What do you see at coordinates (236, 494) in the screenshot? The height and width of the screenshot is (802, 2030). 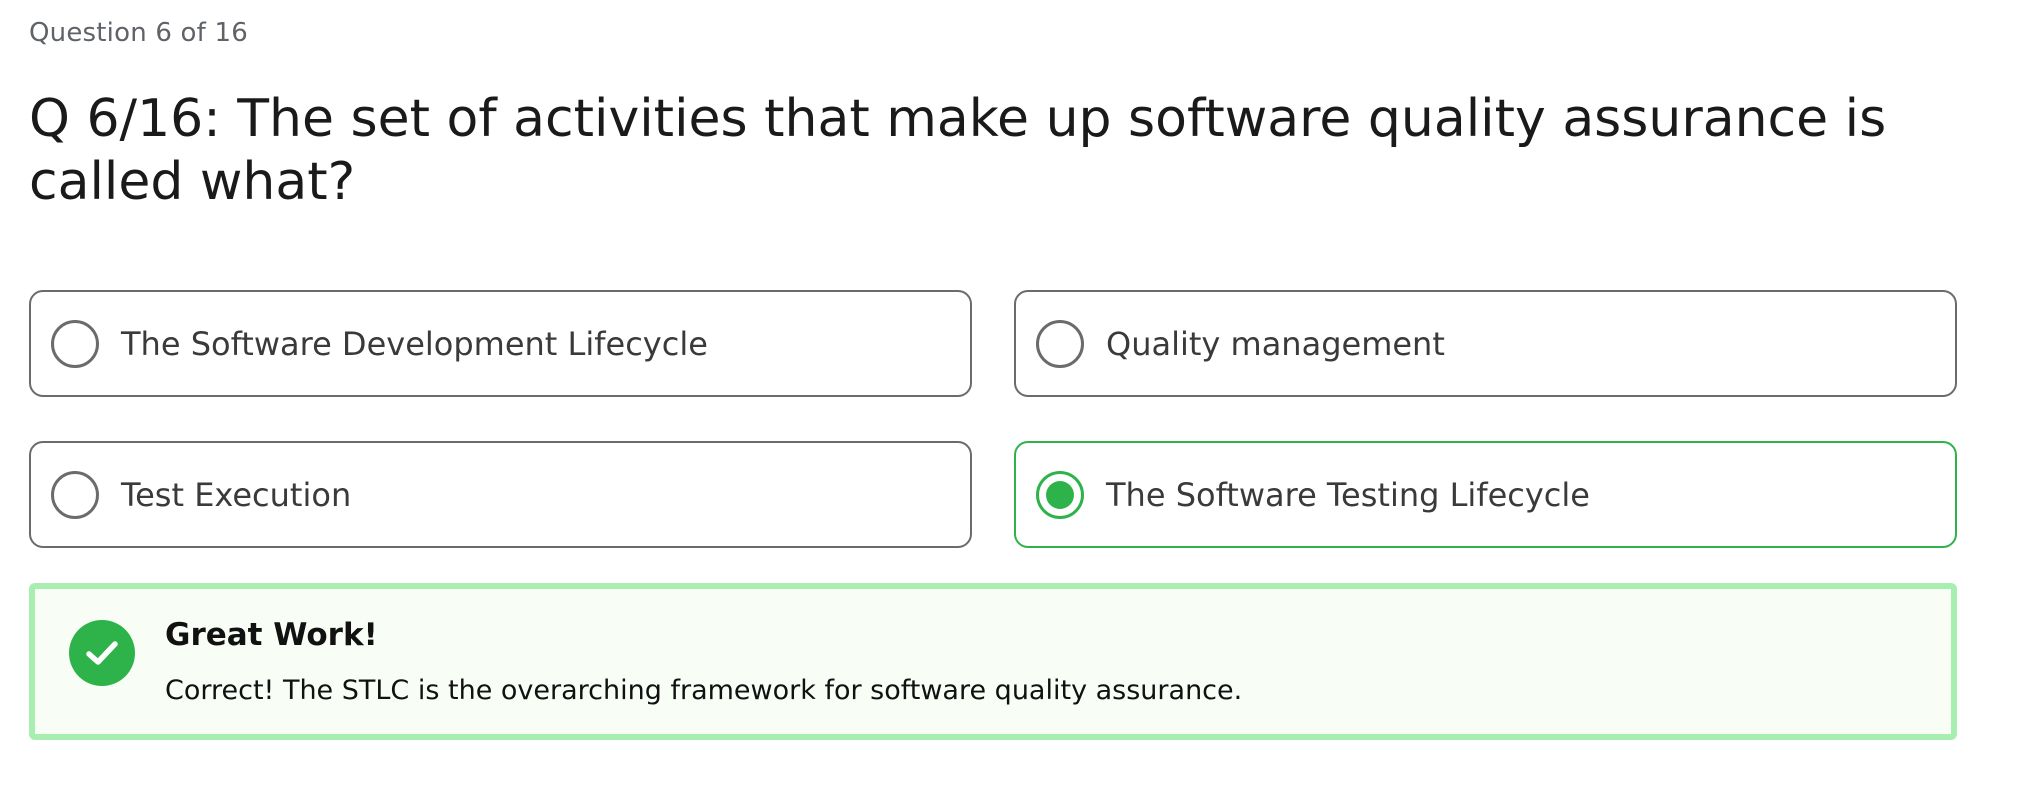 I see `answer-option-label: Test Execution` at bounding box center [236, 494].